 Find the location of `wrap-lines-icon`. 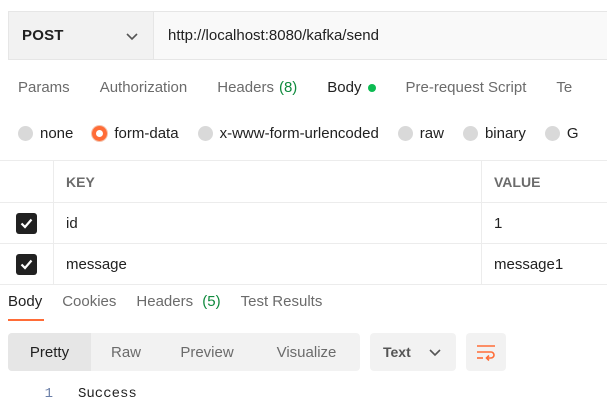

wrap-lines-icon is located at coordinates (486, 353).